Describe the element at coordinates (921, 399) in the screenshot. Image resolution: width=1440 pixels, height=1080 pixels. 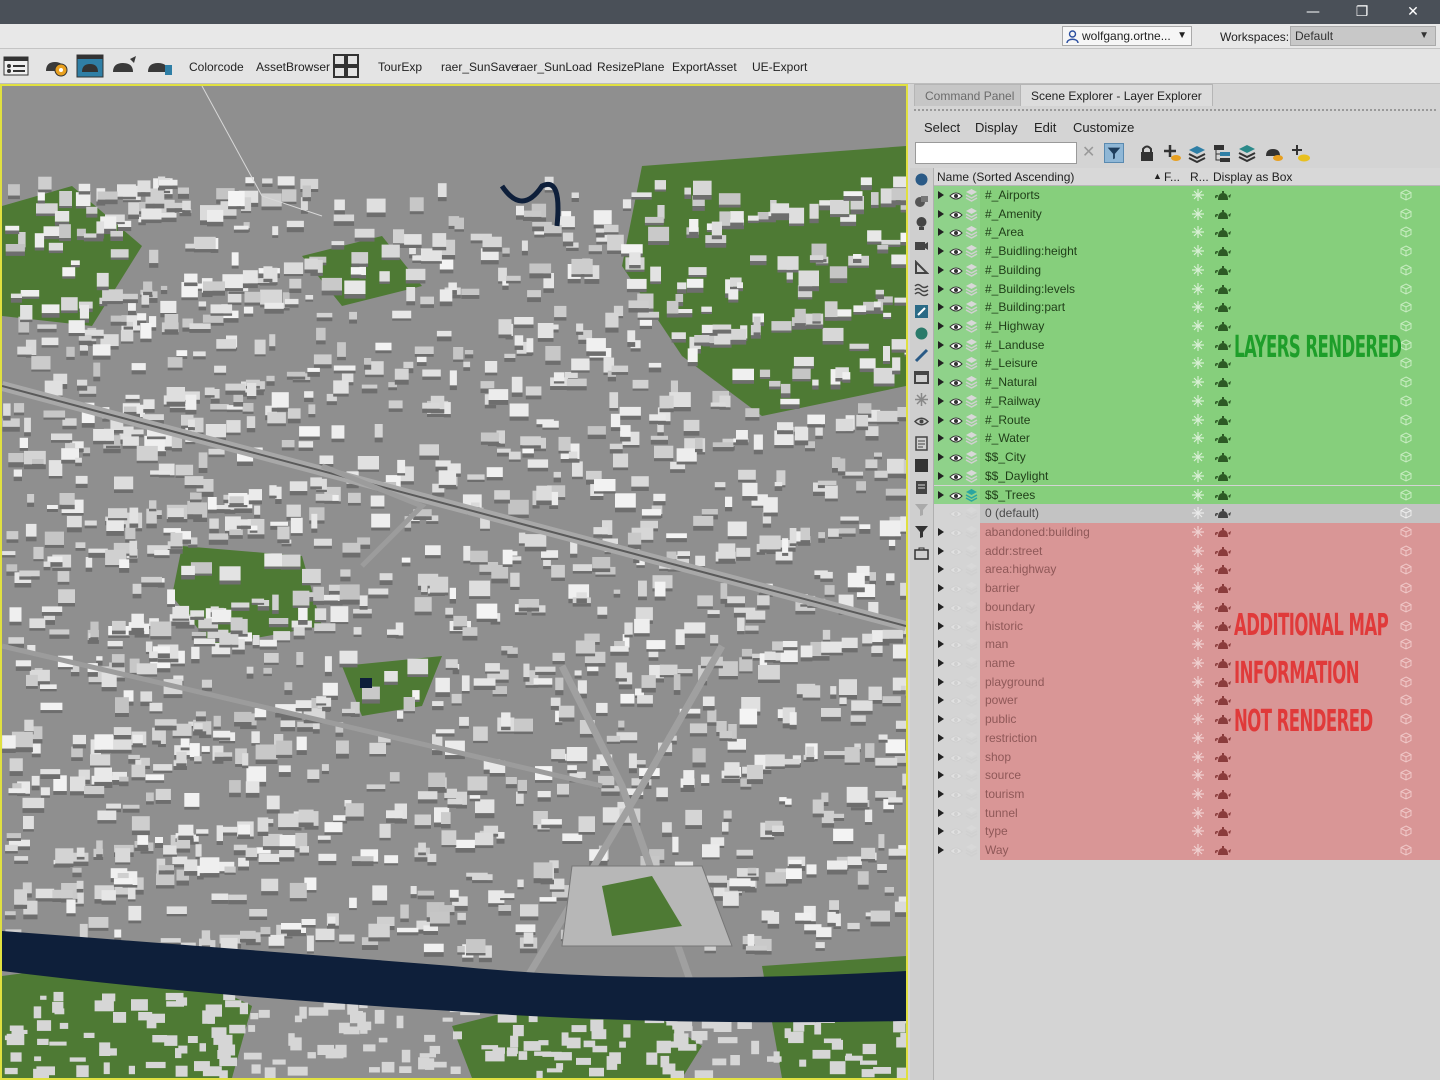
I see `freeze-icon` at that location.